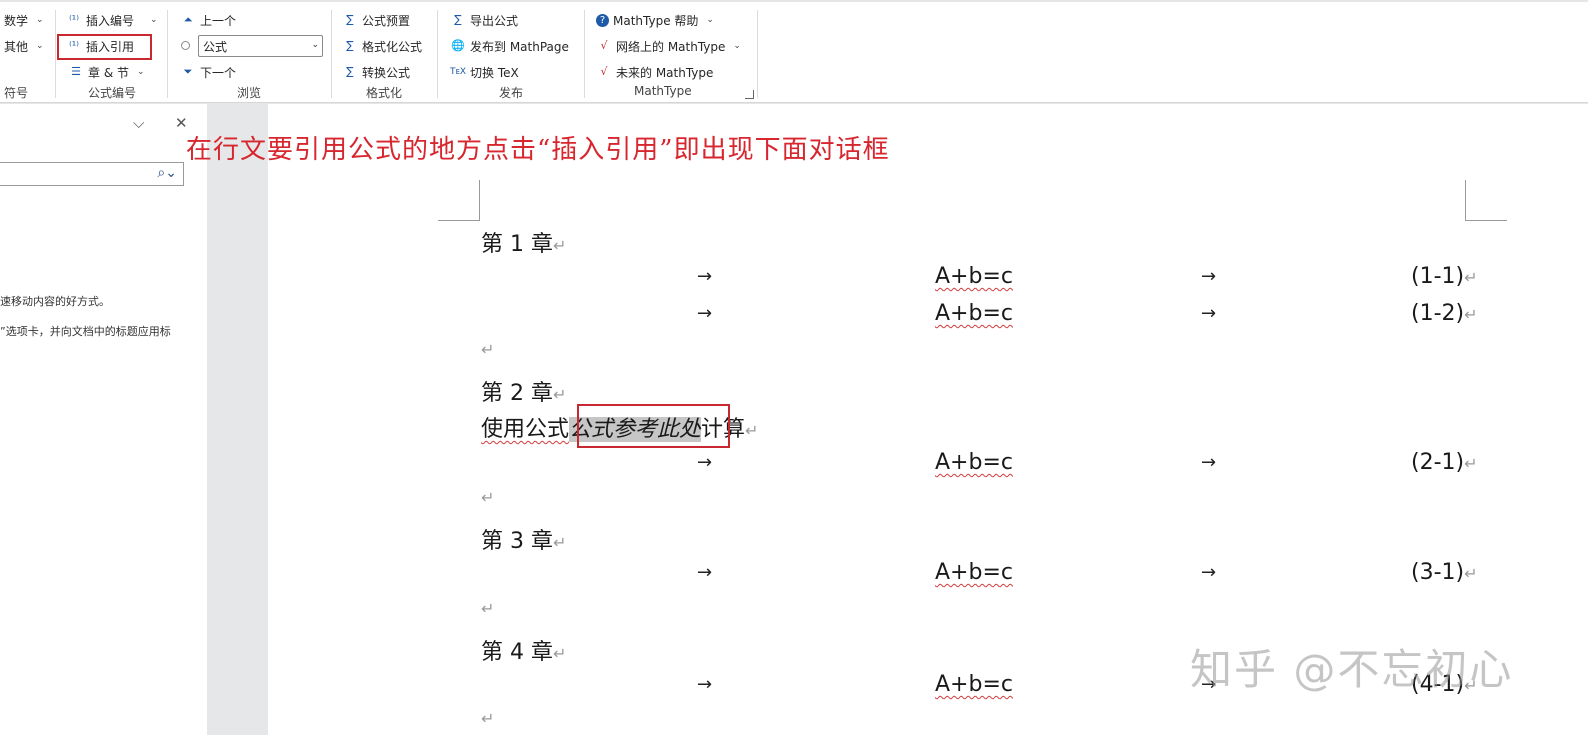  I want to click on next-button: ⏷ 下一个, so click(208, 72).